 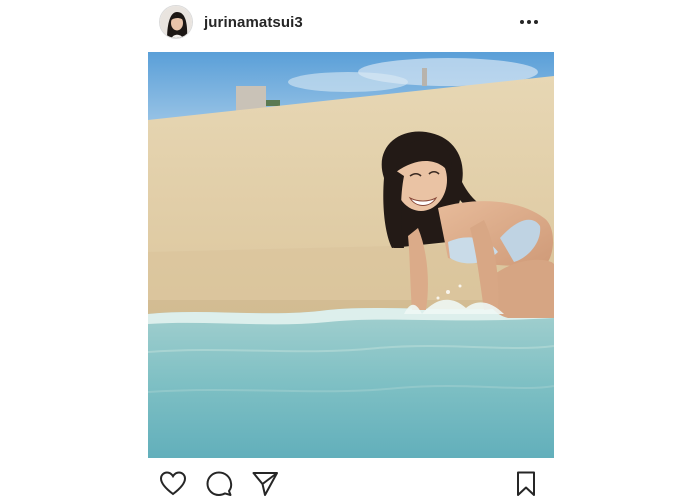 I want to click on save-button, so click(x=526, y=484).